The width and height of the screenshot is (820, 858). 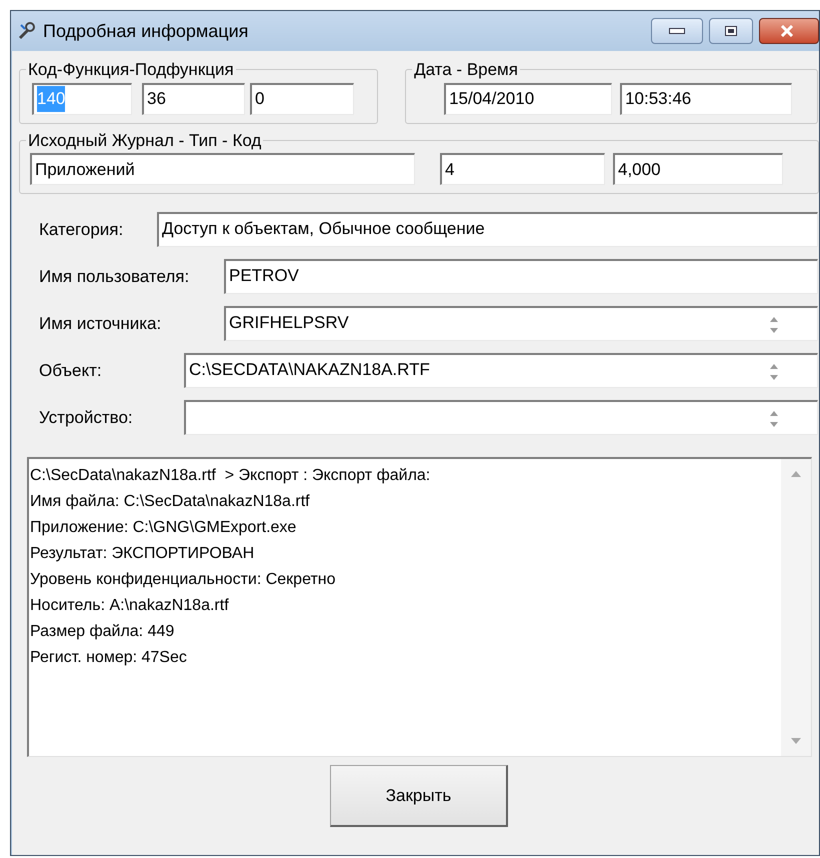 What do you see at coordinates (522, 169) in the screenshot?
I see `input-field: 4` at bounding box center [522, 169].